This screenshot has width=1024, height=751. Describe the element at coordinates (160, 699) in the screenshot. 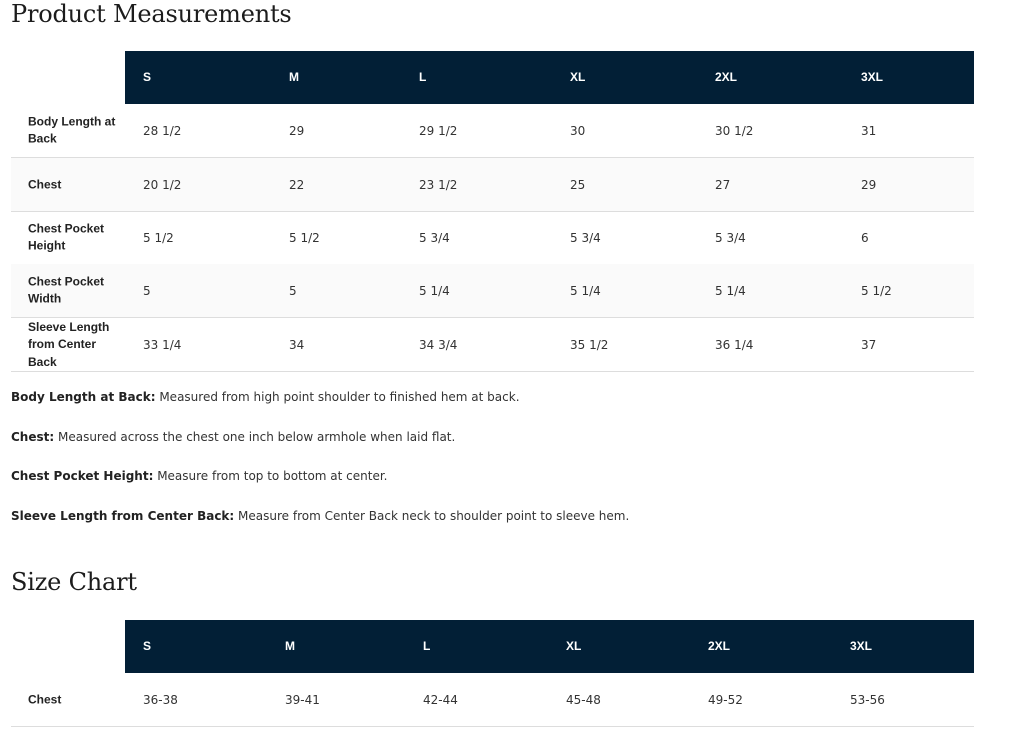

I see `table-cell: 36-38` at that location.